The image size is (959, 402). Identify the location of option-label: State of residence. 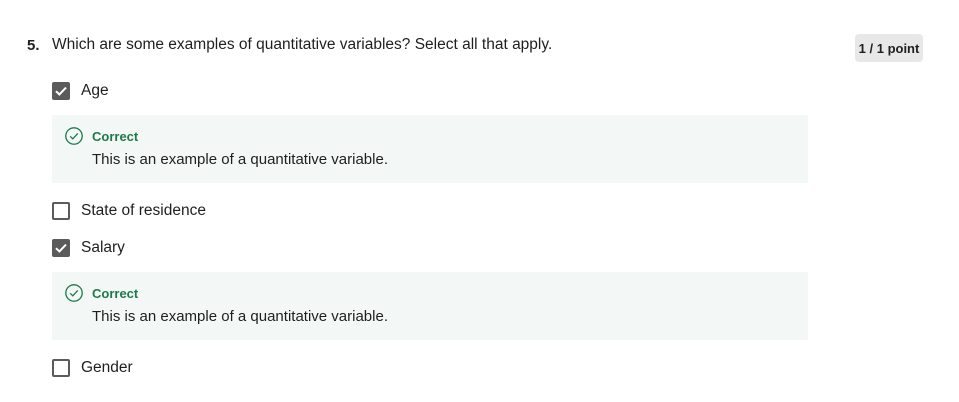
(143, 210).